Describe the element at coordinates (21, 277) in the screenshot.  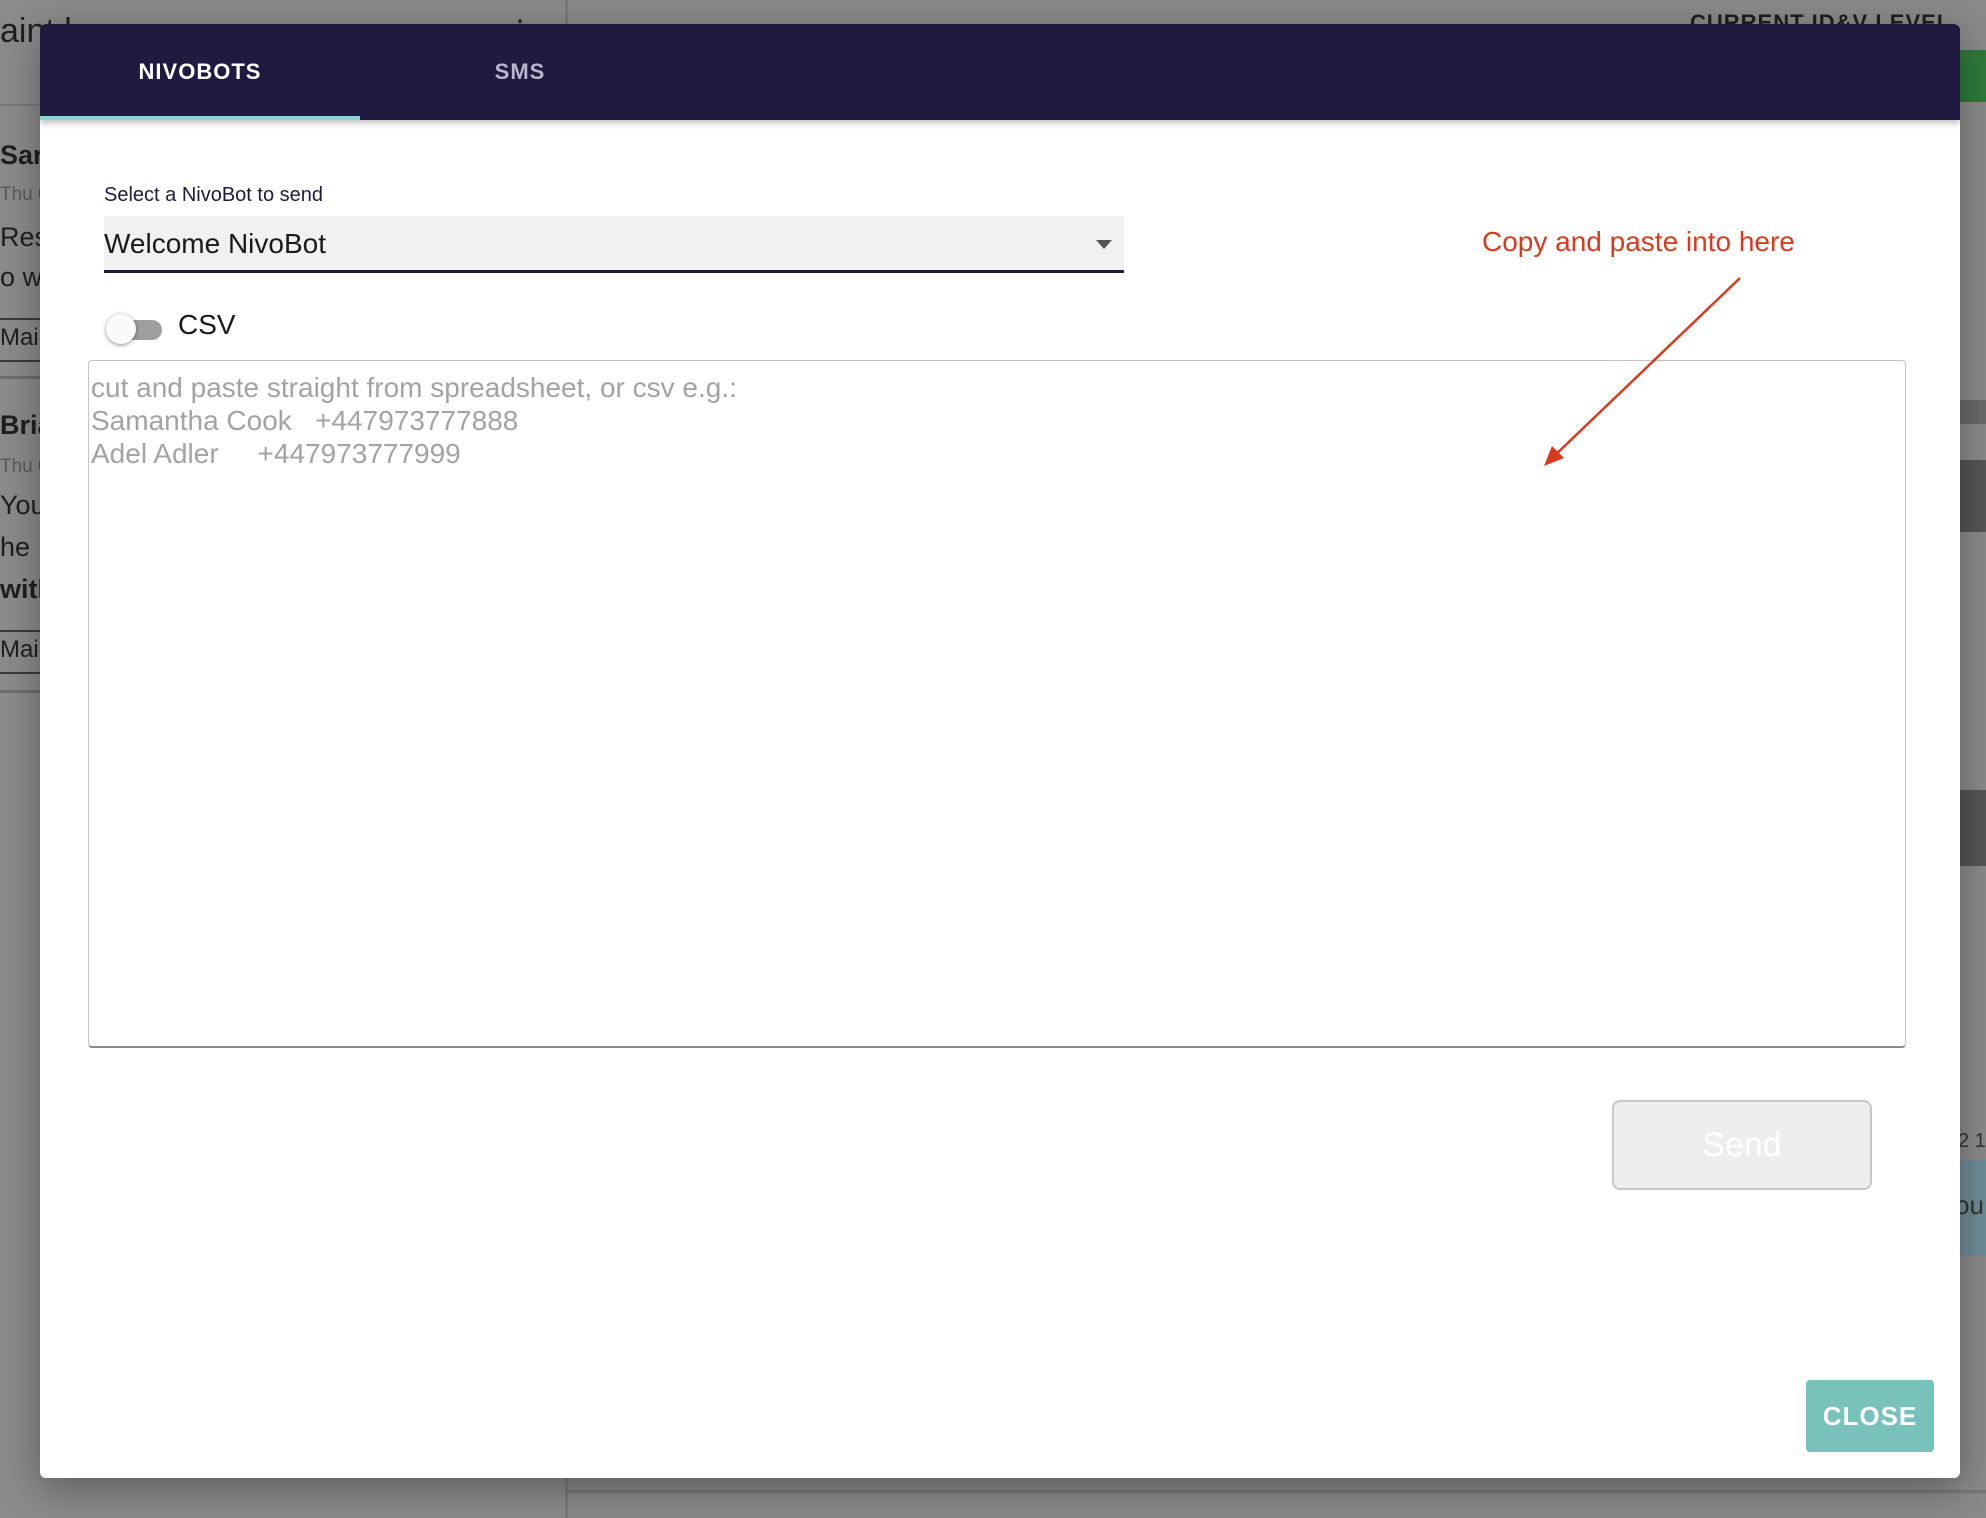
I see `background-card-text: o w` at that location.